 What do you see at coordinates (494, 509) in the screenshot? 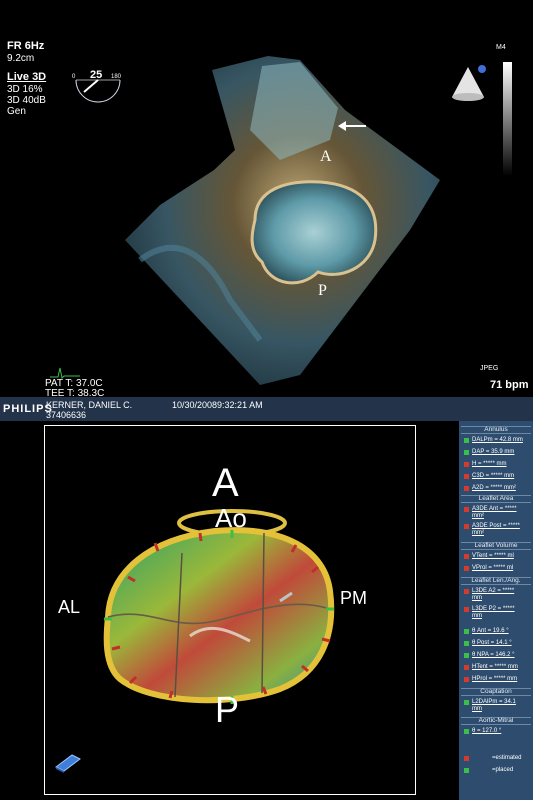
I see `meas-text: A3DE Ant = *****` at bounding box center [494, 509].